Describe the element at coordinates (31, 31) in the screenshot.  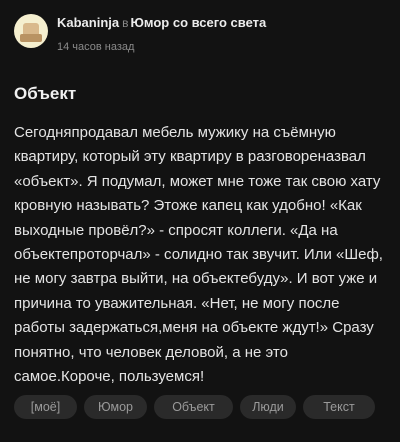
I see `author-avatar` at that location.